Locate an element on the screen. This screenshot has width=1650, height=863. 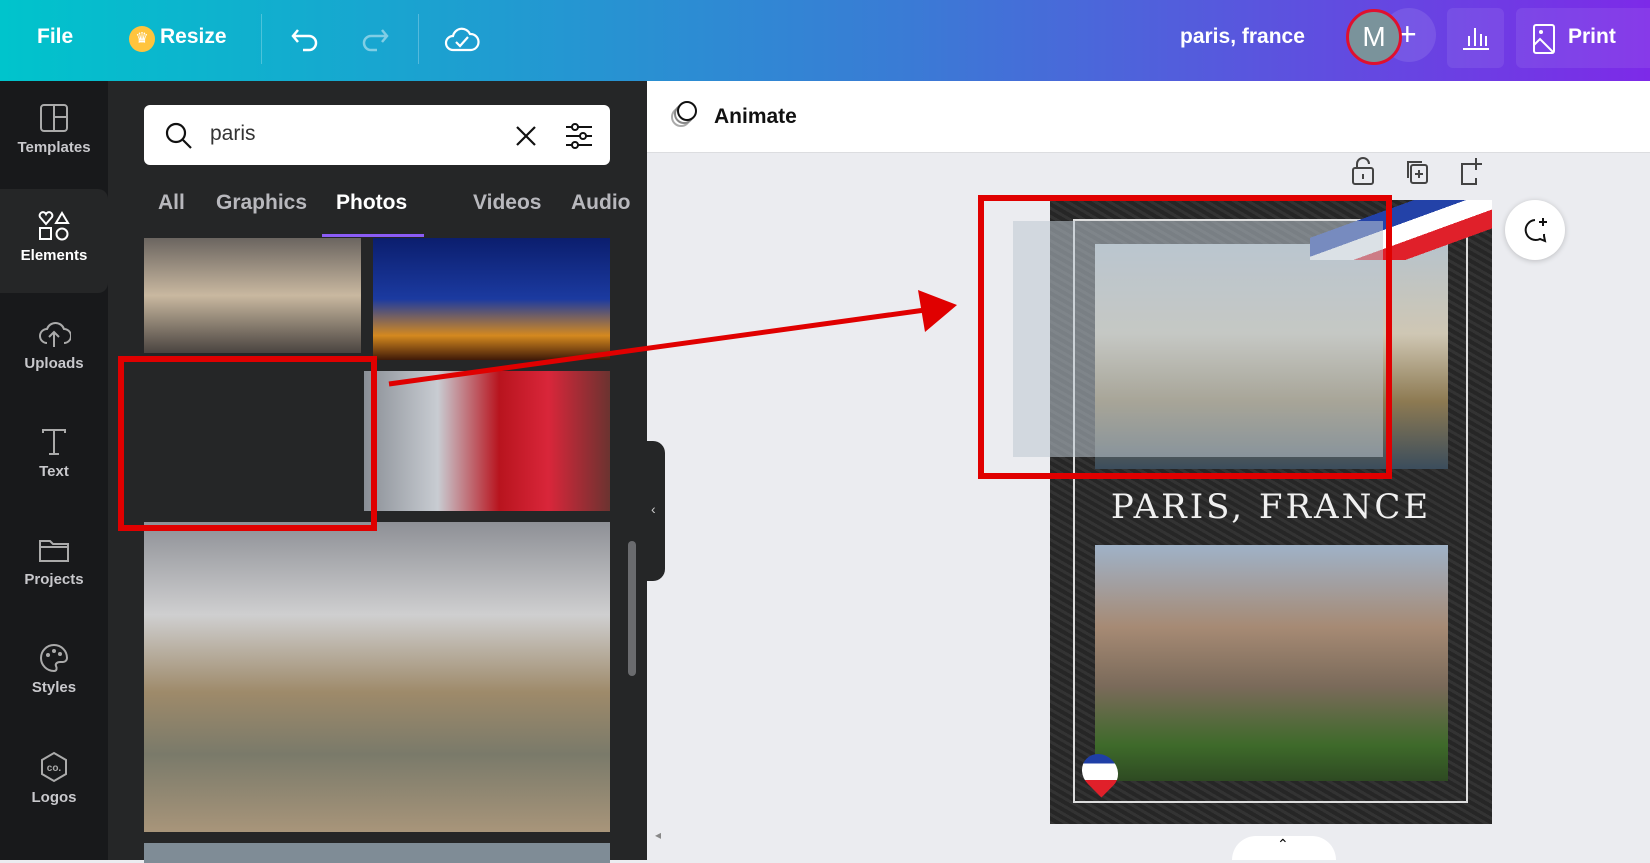
annotation-arrow is located at coordinates (672, 338).